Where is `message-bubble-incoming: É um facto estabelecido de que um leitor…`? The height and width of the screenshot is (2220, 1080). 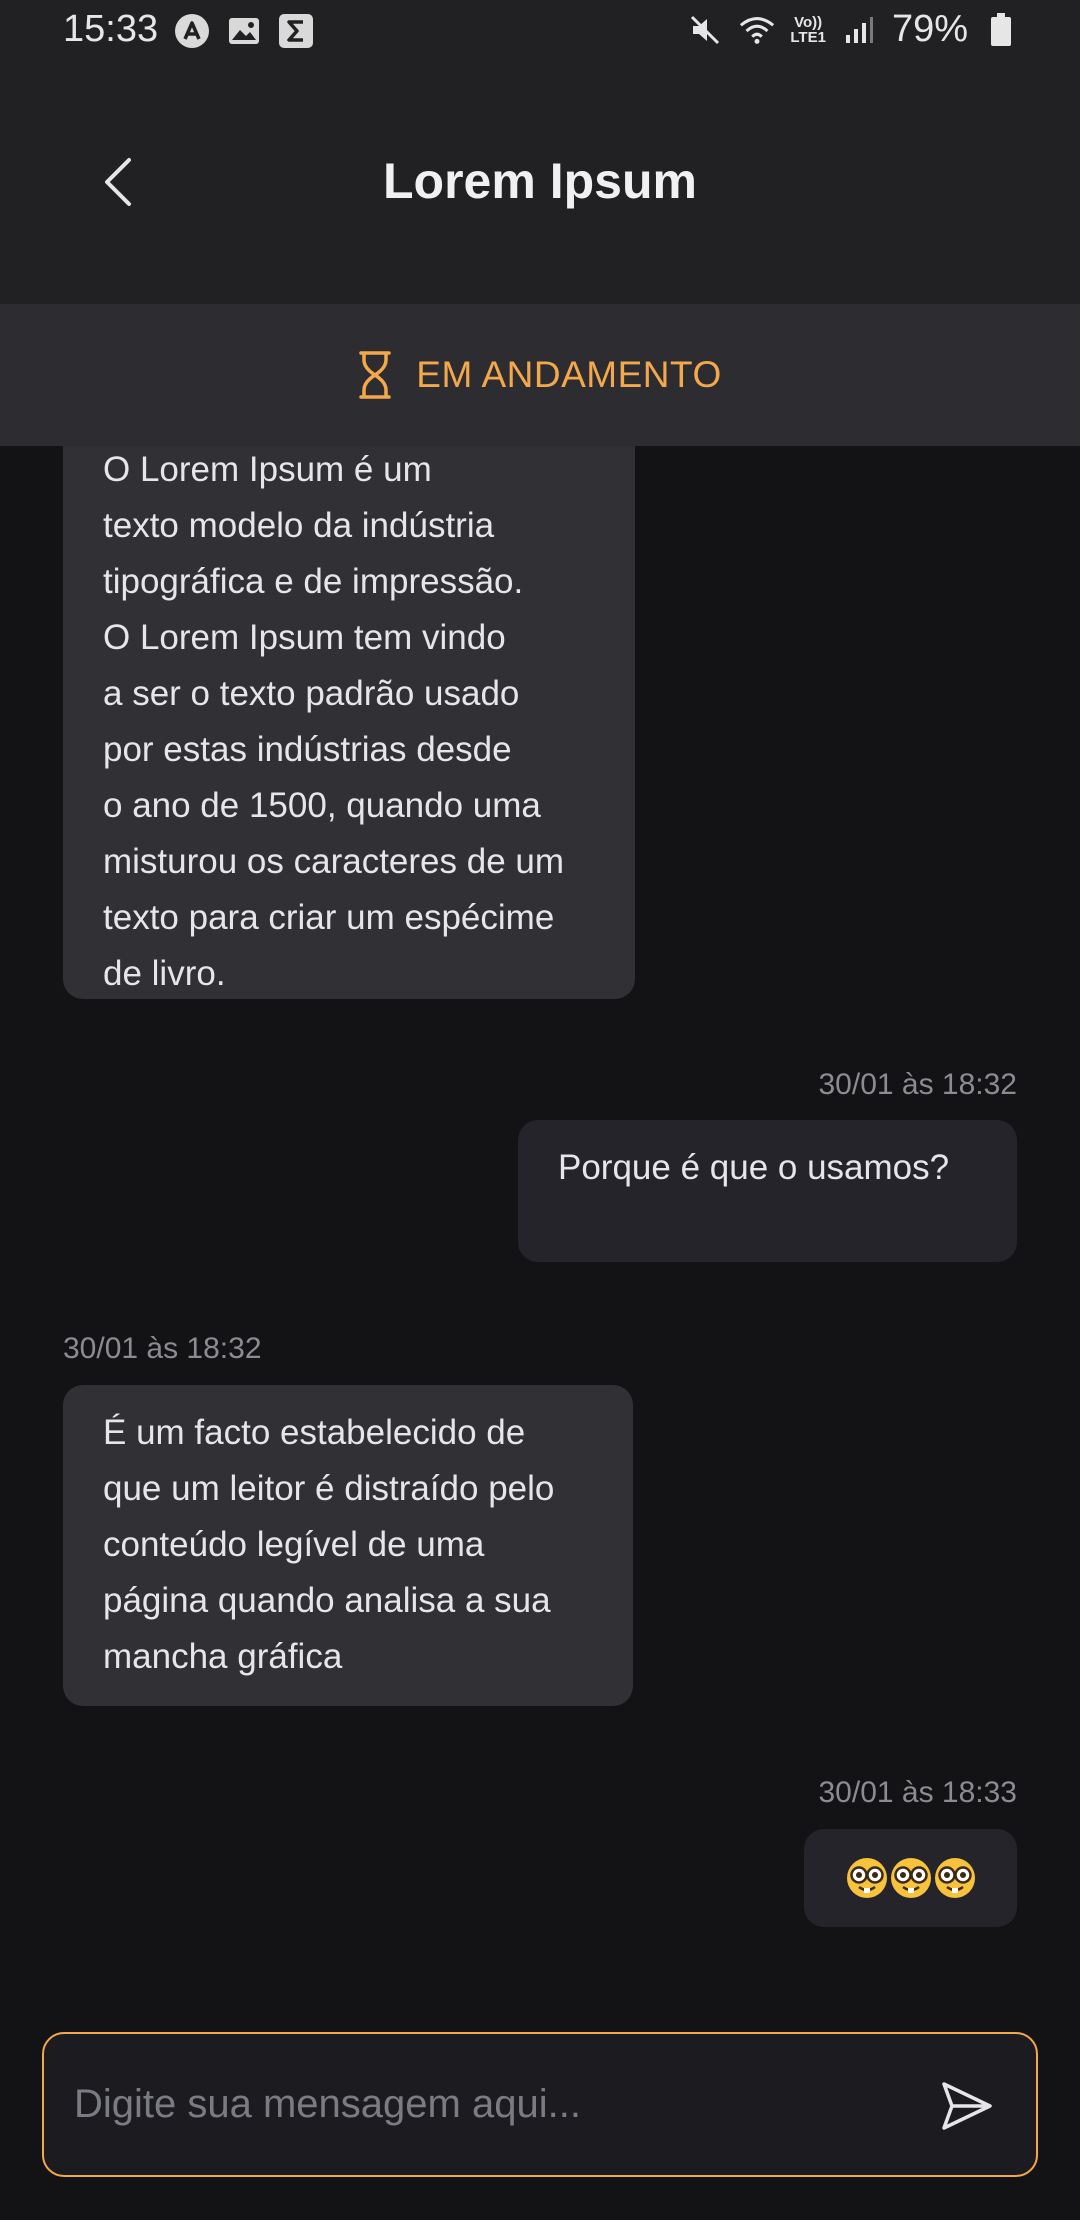 message-bubble-incoming: É um facto estabelecido de que um leitor… is located at coordinates (348, 1545).